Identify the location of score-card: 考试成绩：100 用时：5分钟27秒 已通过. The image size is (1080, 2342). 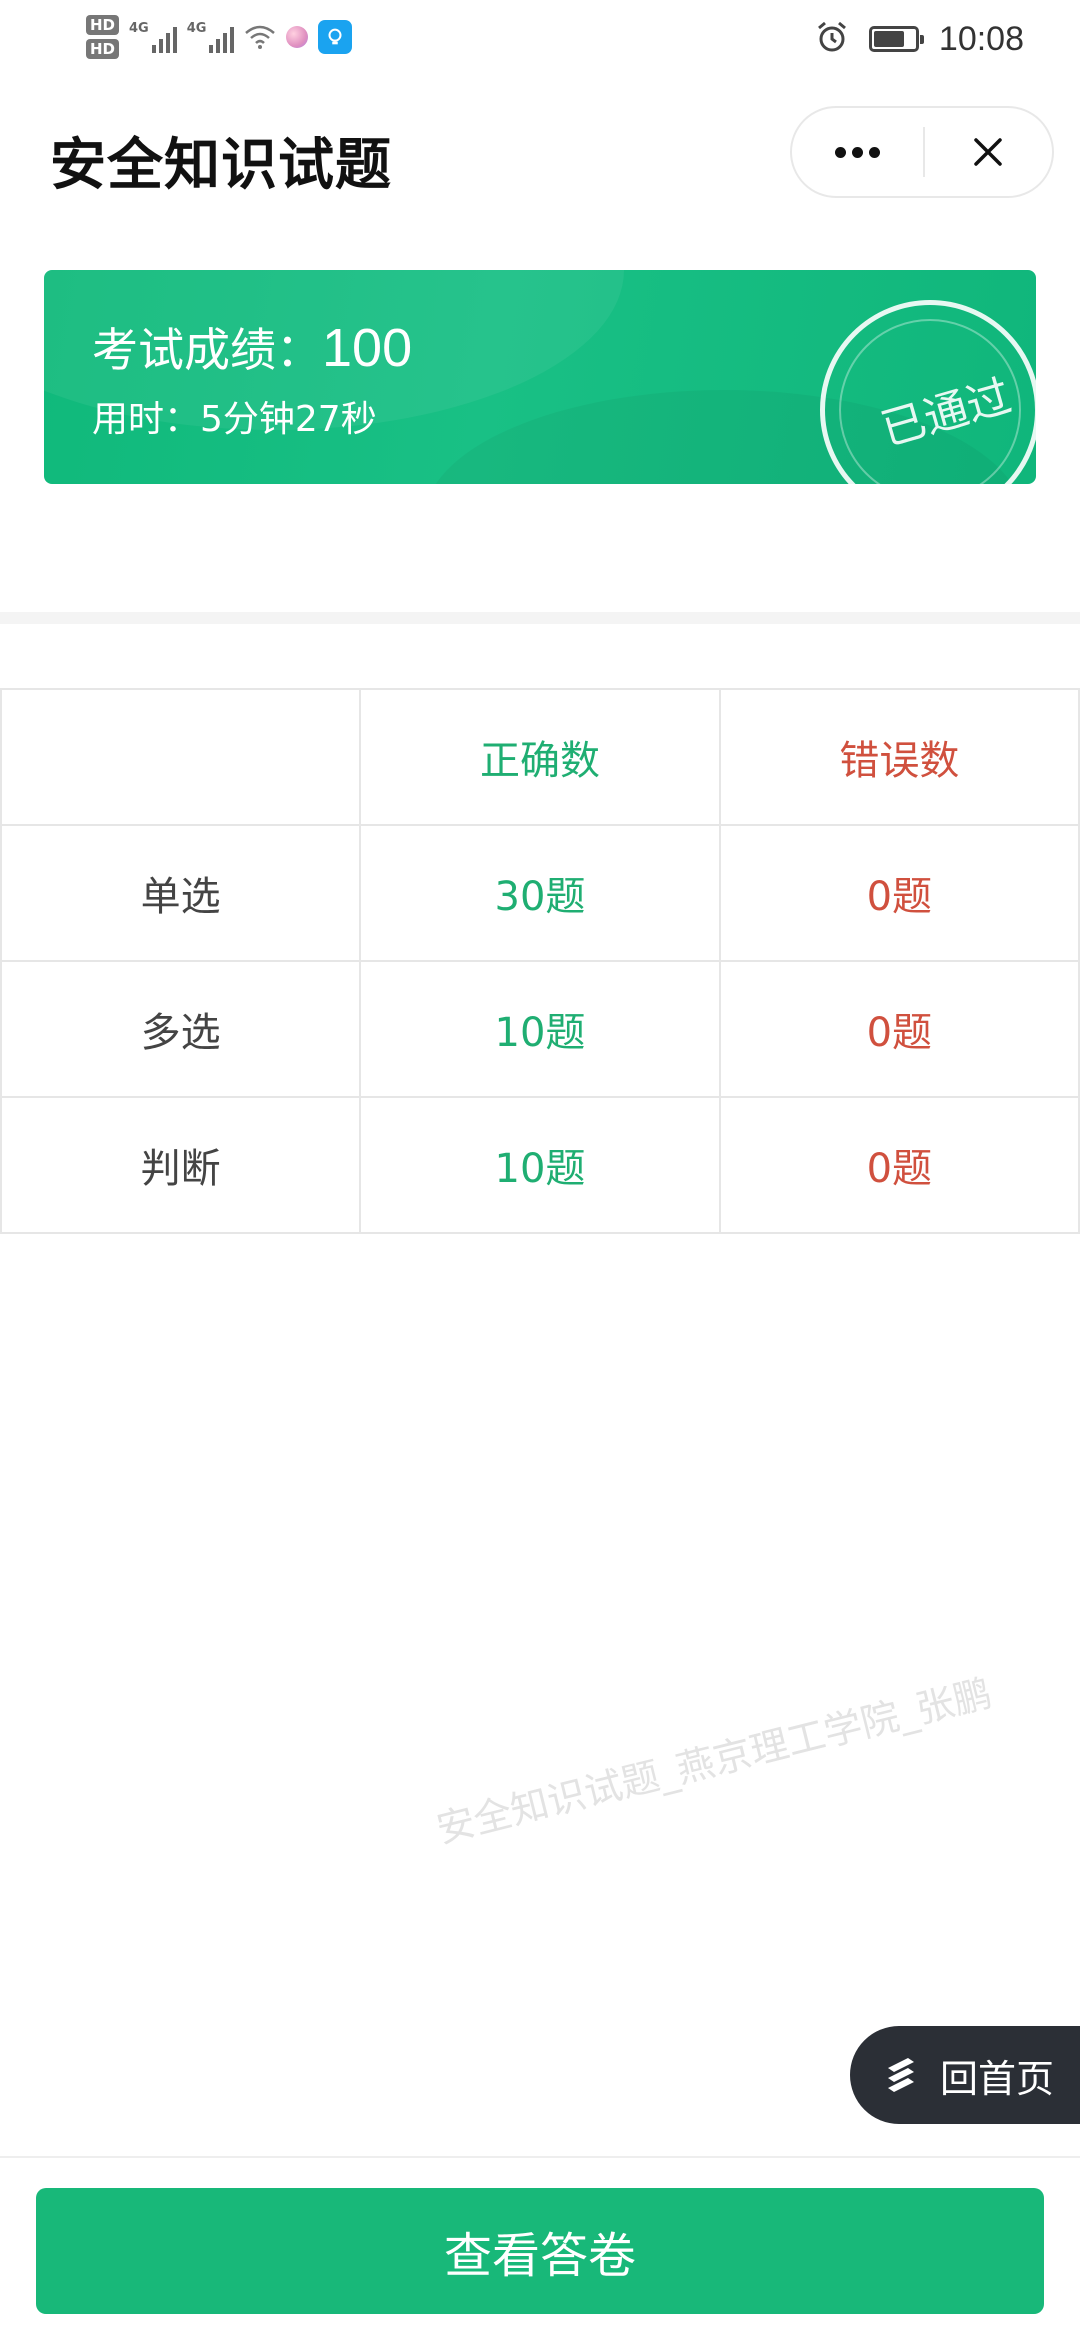
(540, 377).